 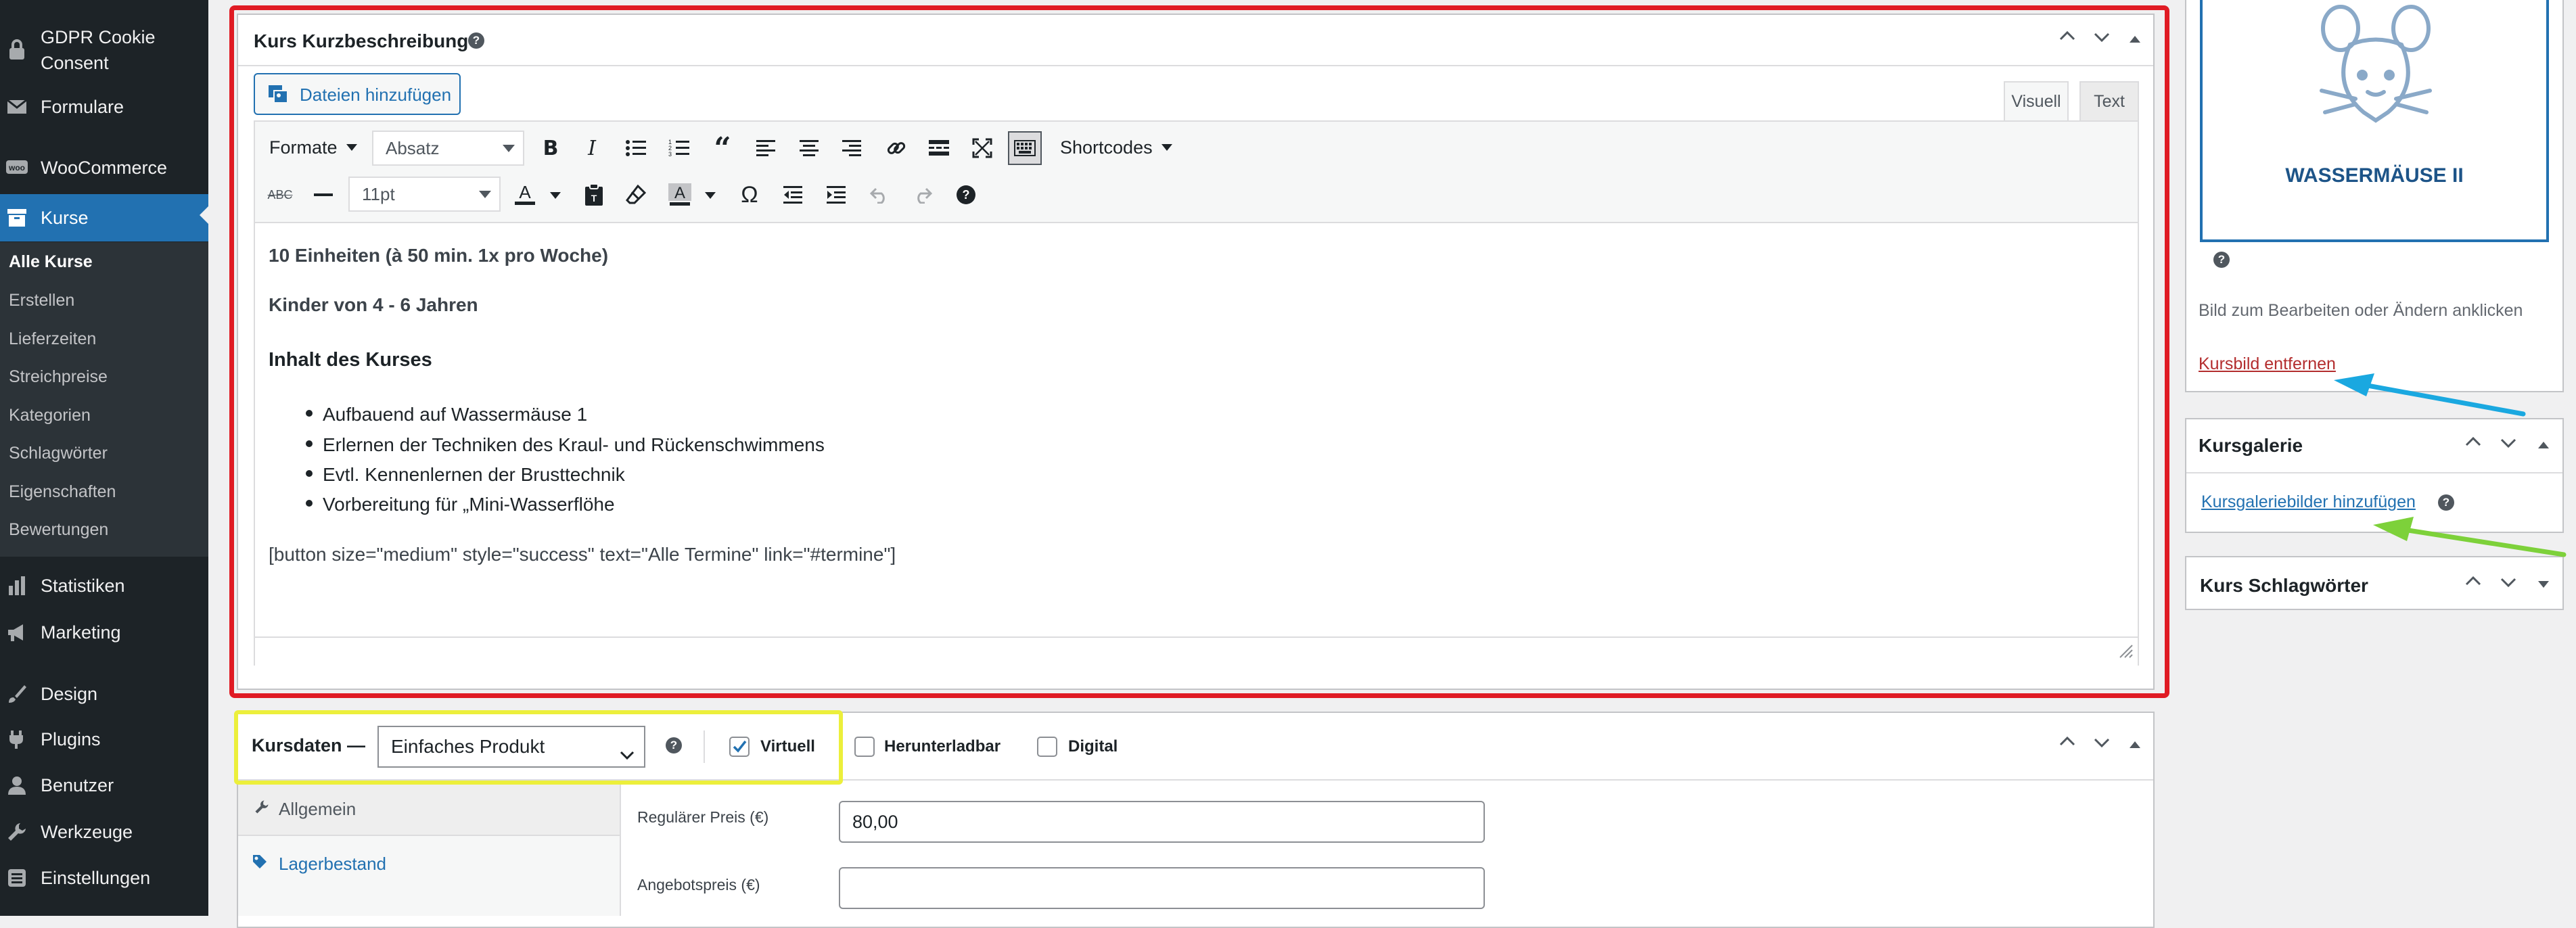 I want to click on downloadable-checkbox, so click(x=864, y=747).